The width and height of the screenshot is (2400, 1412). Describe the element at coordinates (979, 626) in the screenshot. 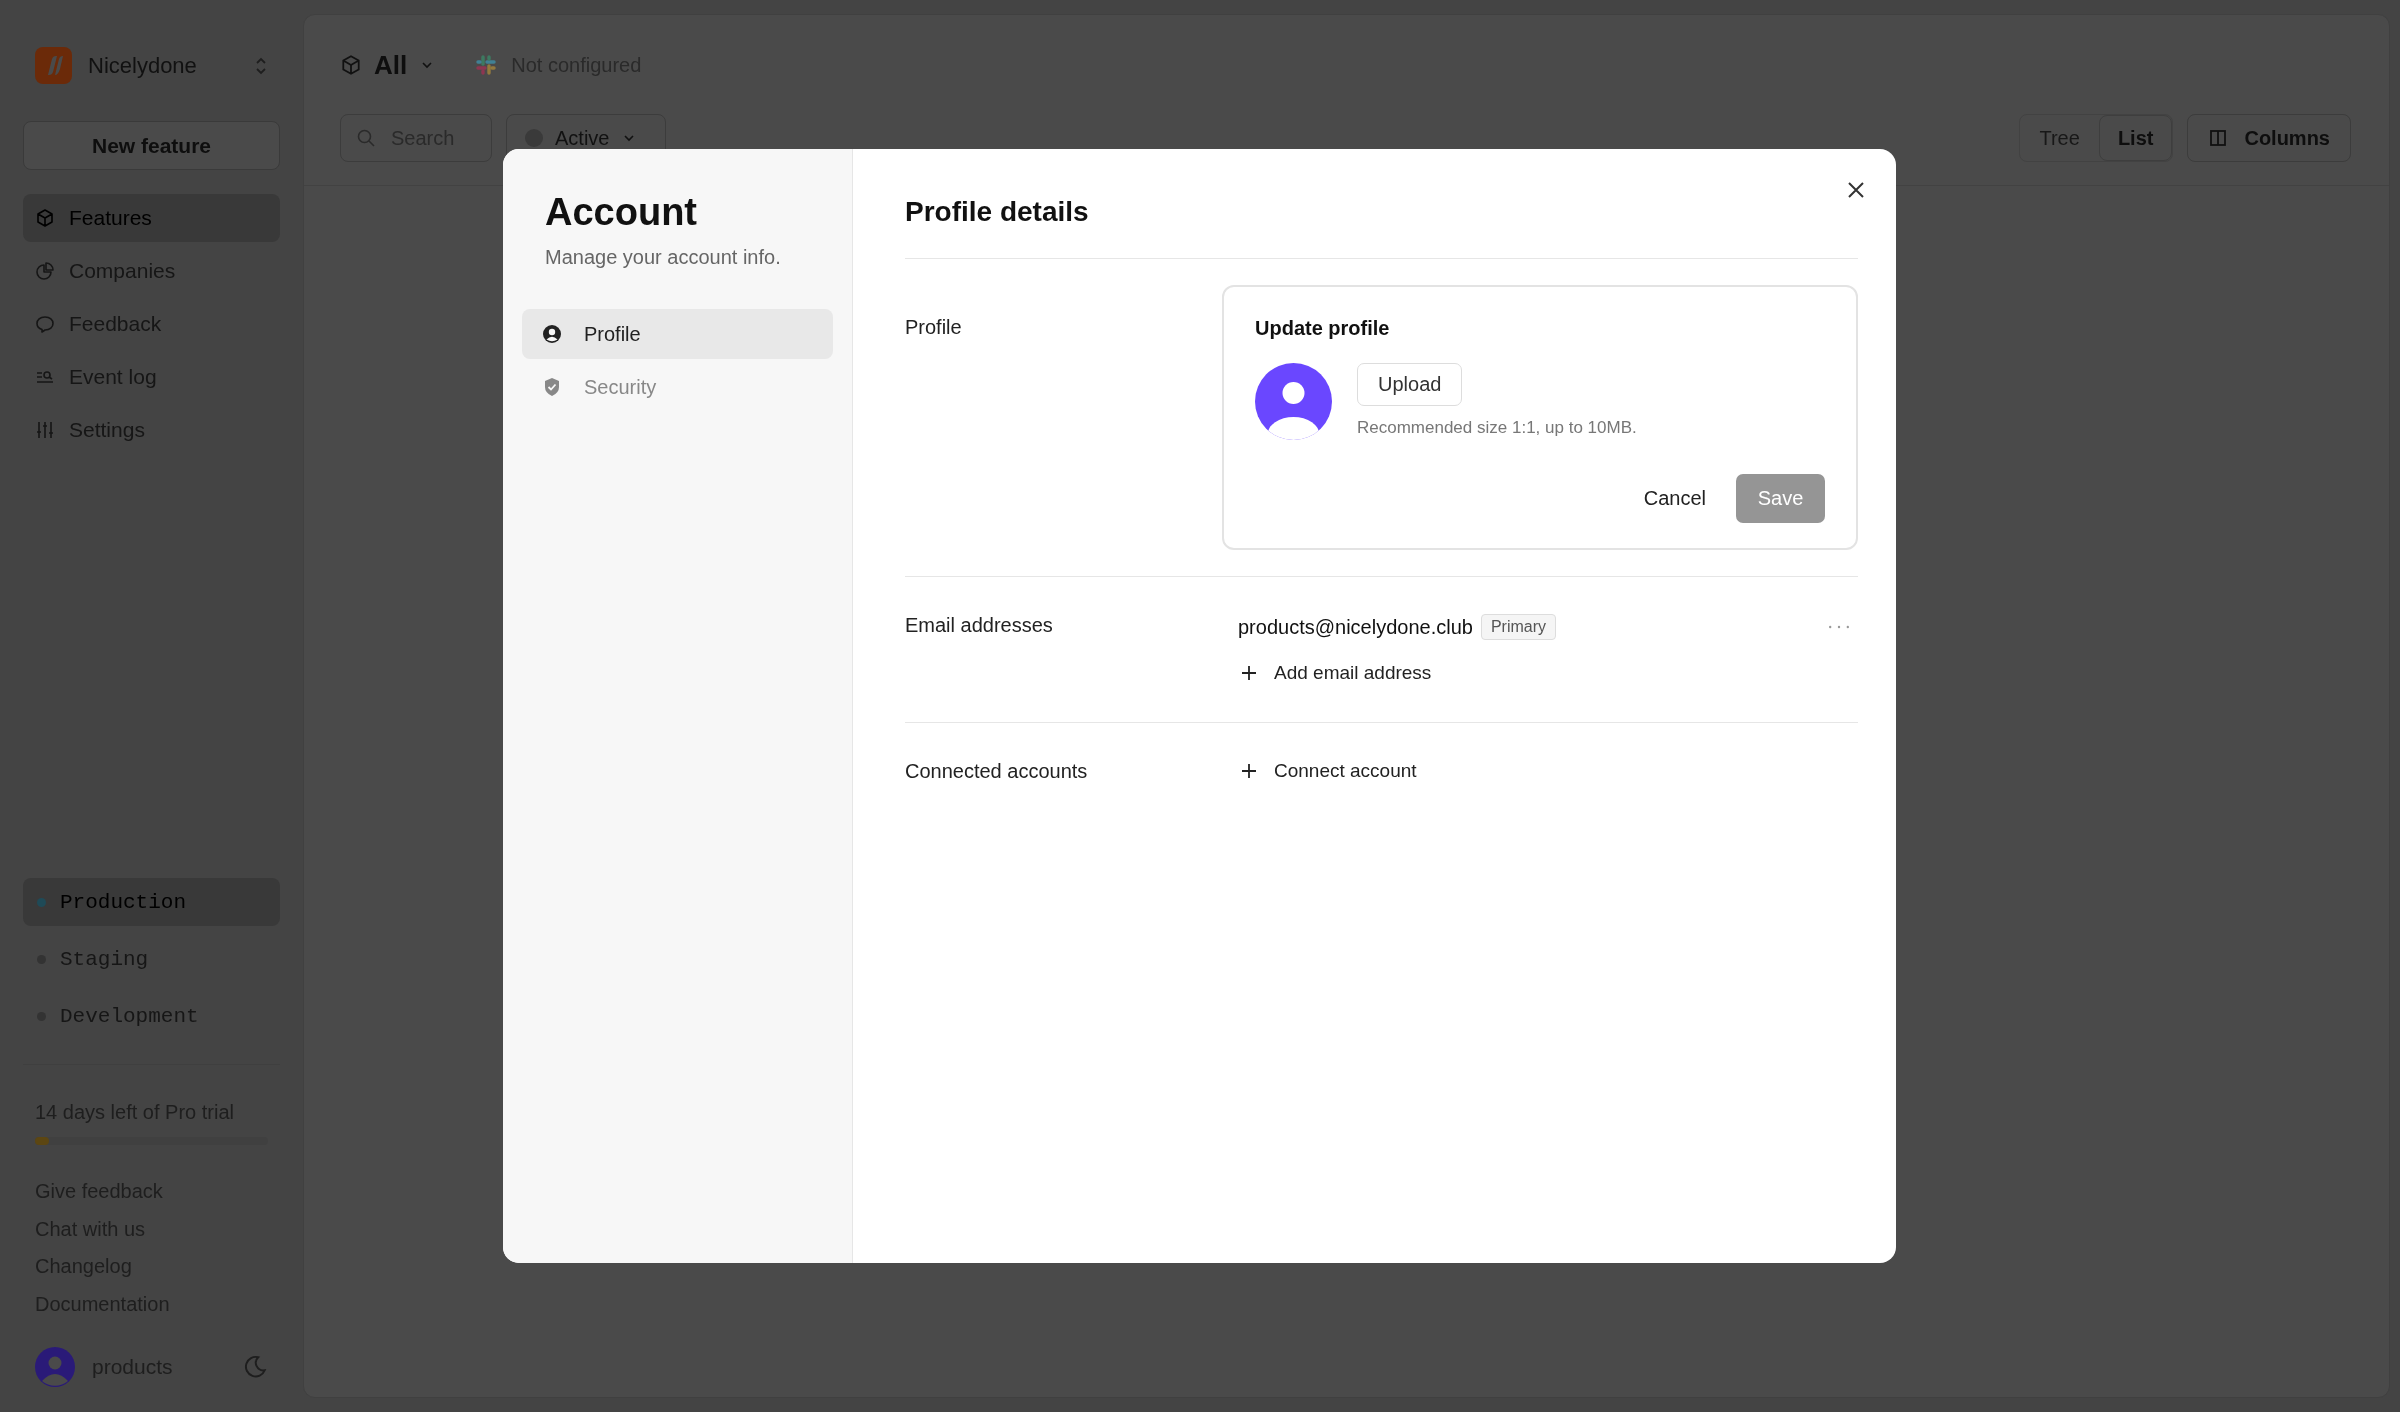

I see `field-label: Email addresses` at that location.